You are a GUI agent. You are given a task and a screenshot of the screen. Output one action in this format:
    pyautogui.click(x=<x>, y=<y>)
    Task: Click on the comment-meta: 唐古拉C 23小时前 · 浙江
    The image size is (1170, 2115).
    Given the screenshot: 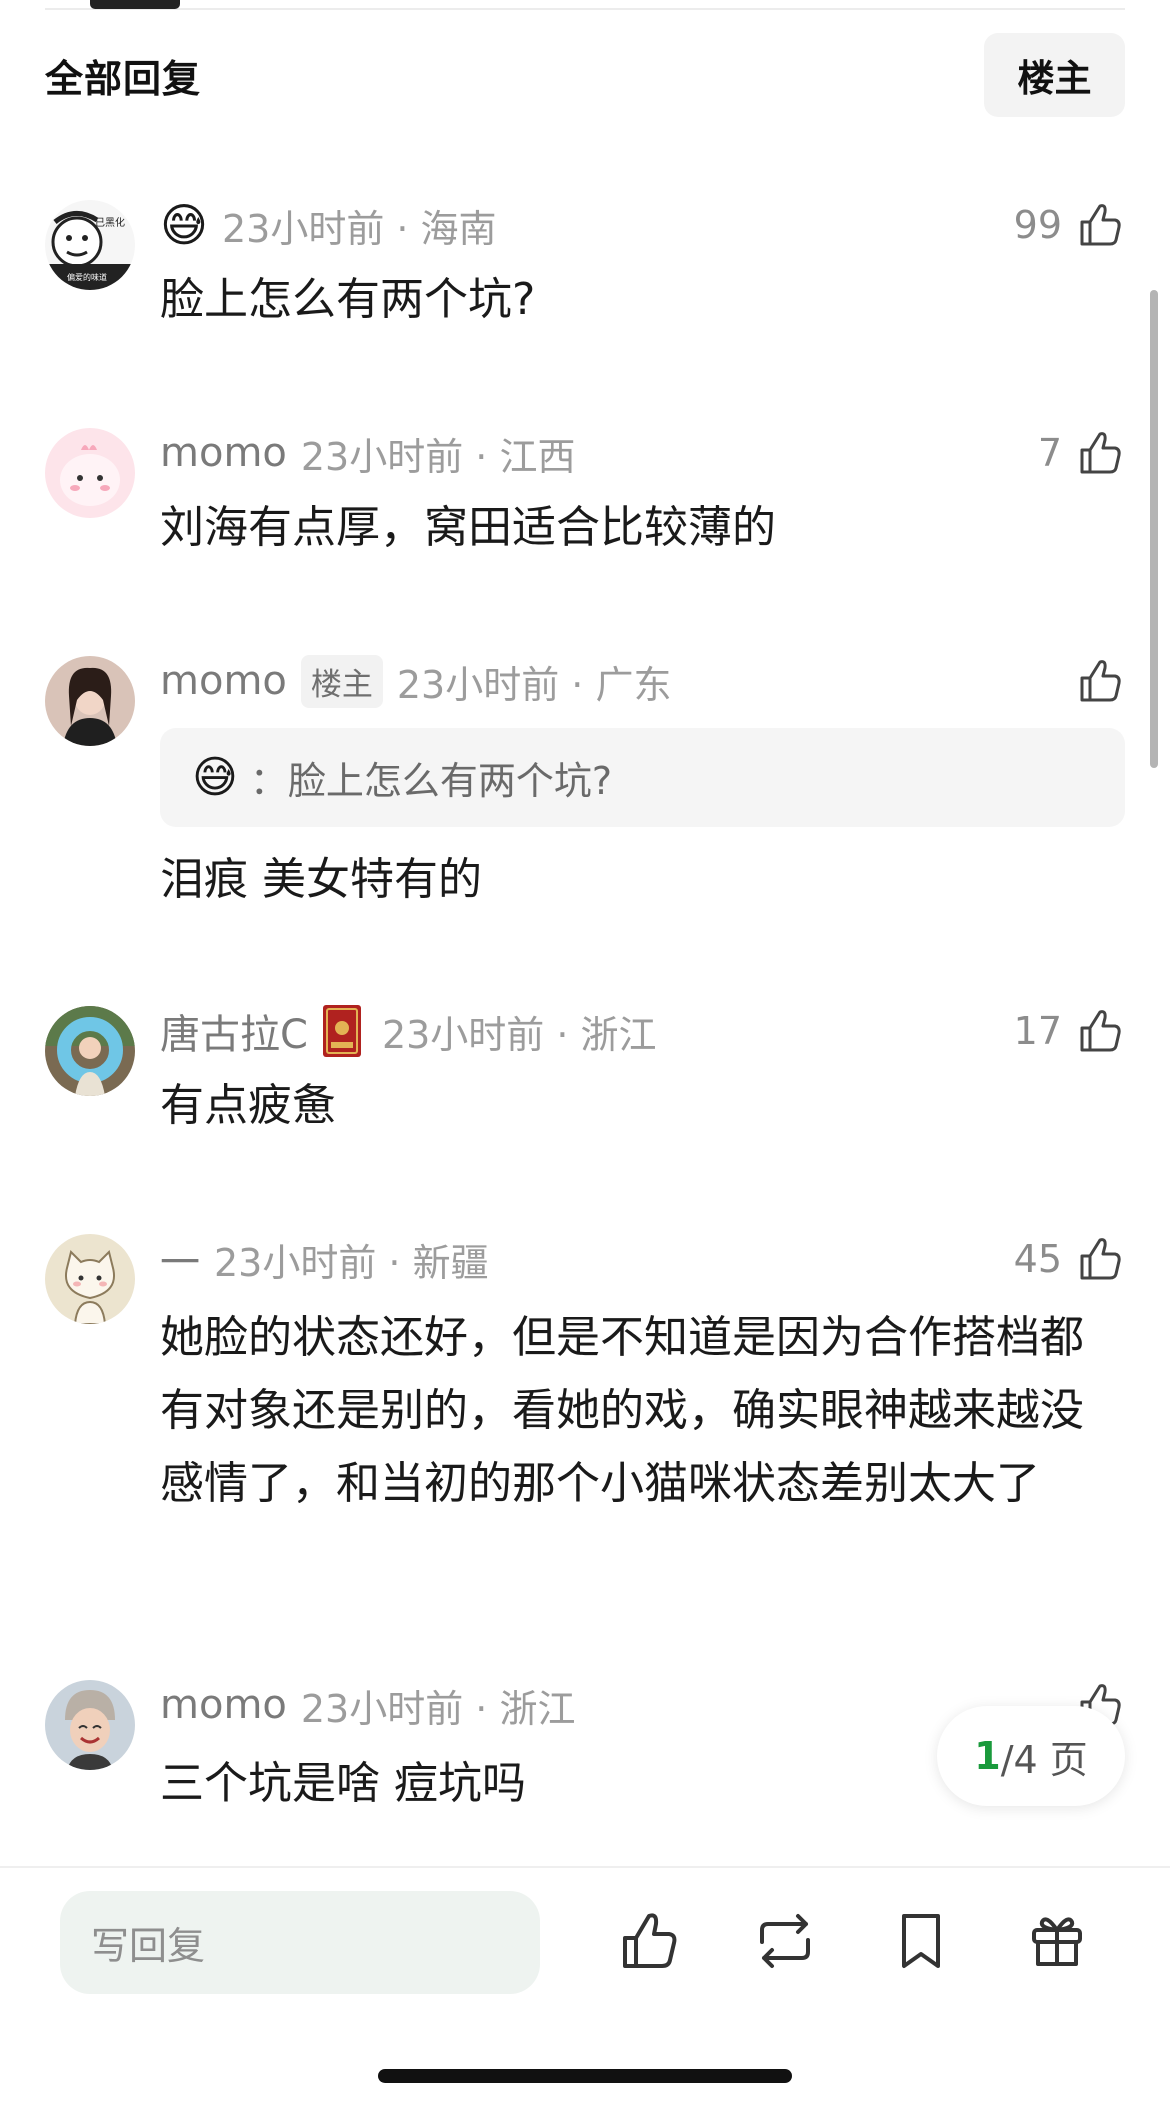 What is the action you would take?
    pyautogui.click(x=408, y=1031)
    